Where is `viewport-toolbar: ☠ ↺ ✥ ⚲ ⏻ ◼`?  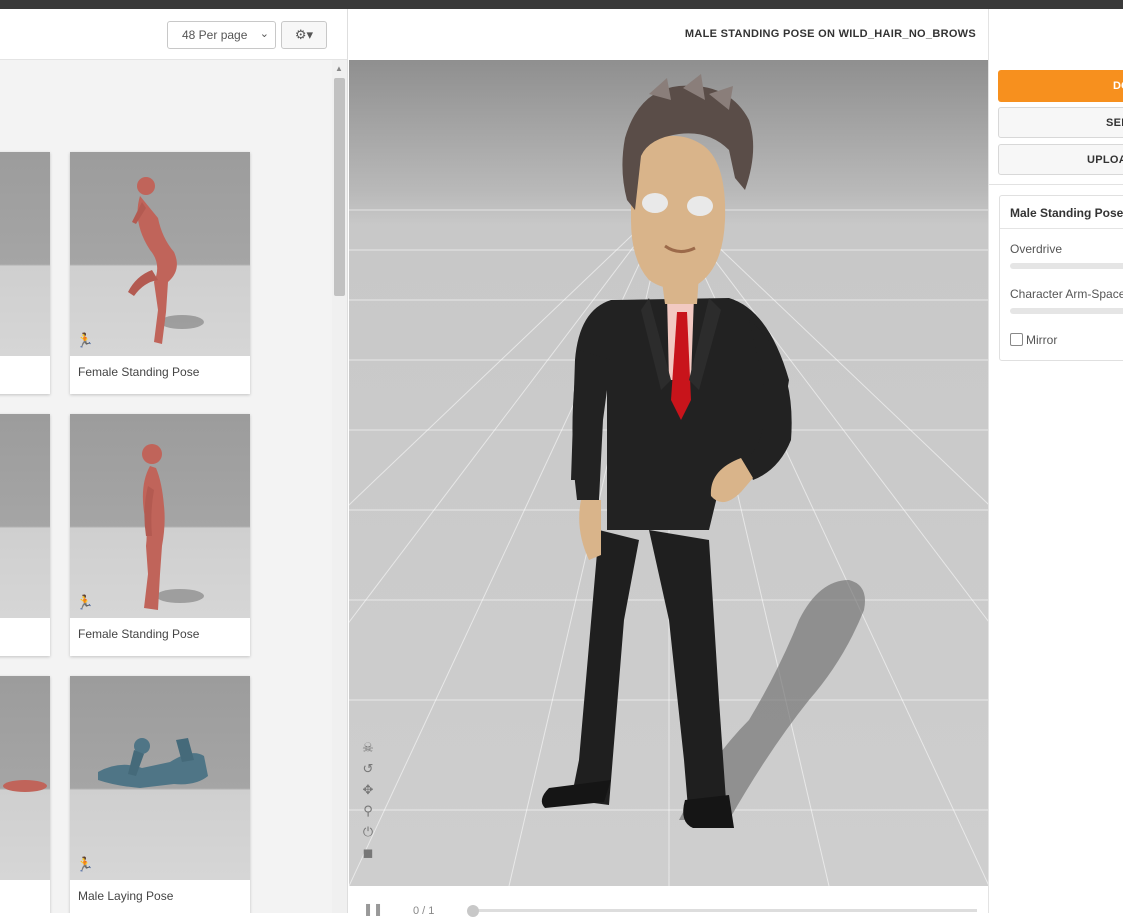
viewport-toolbar: ☠ ↺ ✥ ⚲ ⏻ ◼ is located at coordinates (368, 803).